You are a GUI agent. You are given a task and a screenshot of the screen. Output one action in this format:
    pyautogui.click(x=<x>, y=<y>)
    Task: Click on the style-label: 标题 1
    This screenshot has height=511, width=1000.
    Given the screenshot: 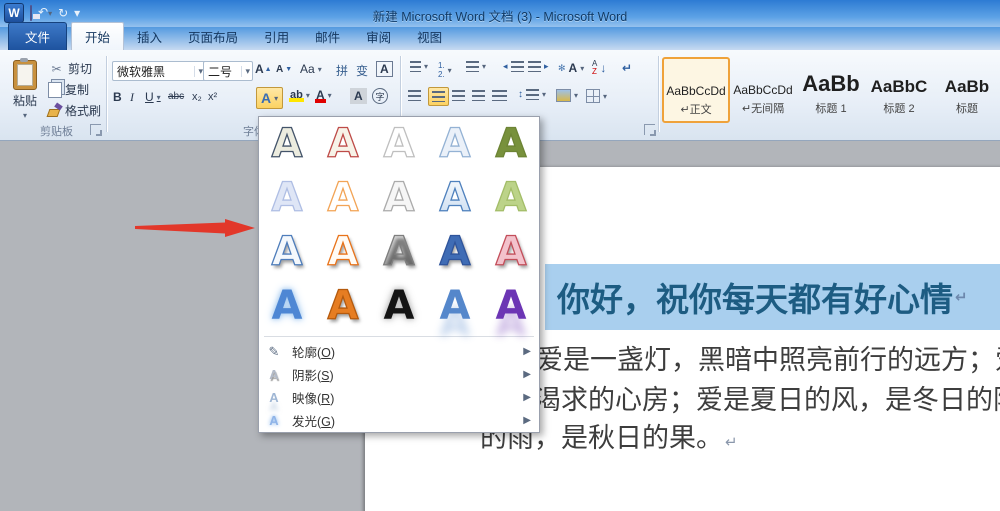 What is the action you would take?
    pyautogui.click(x=831, y=109)
    